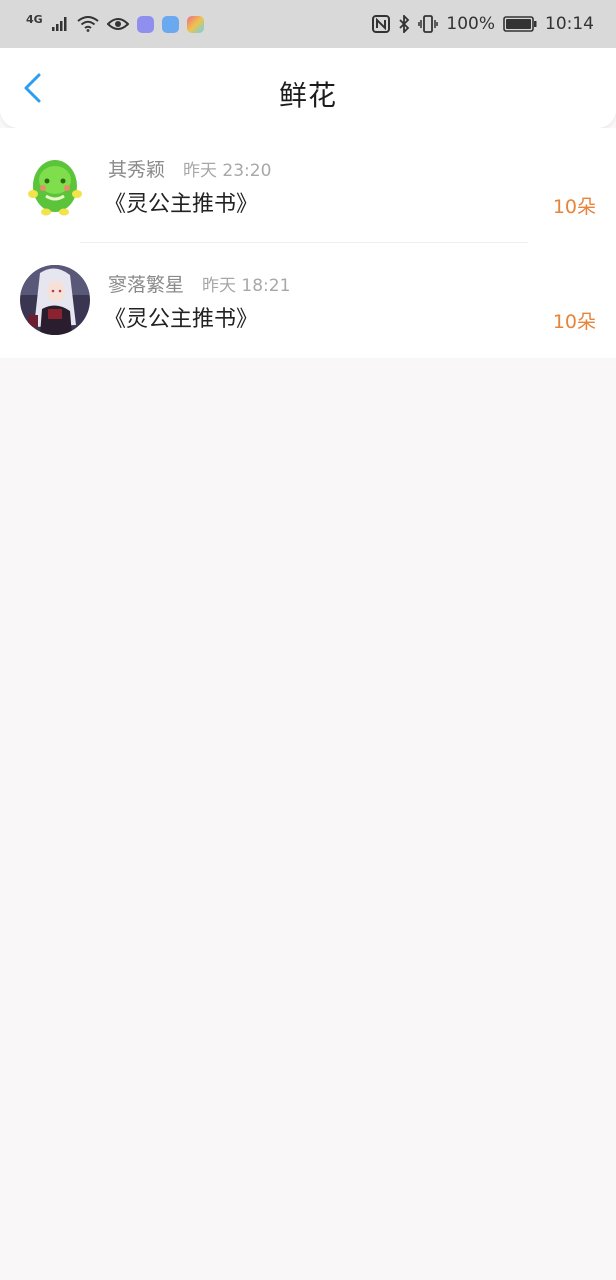  I want to click on name-line: 寥落繁星 昨天 18:21, so click(199, 283).